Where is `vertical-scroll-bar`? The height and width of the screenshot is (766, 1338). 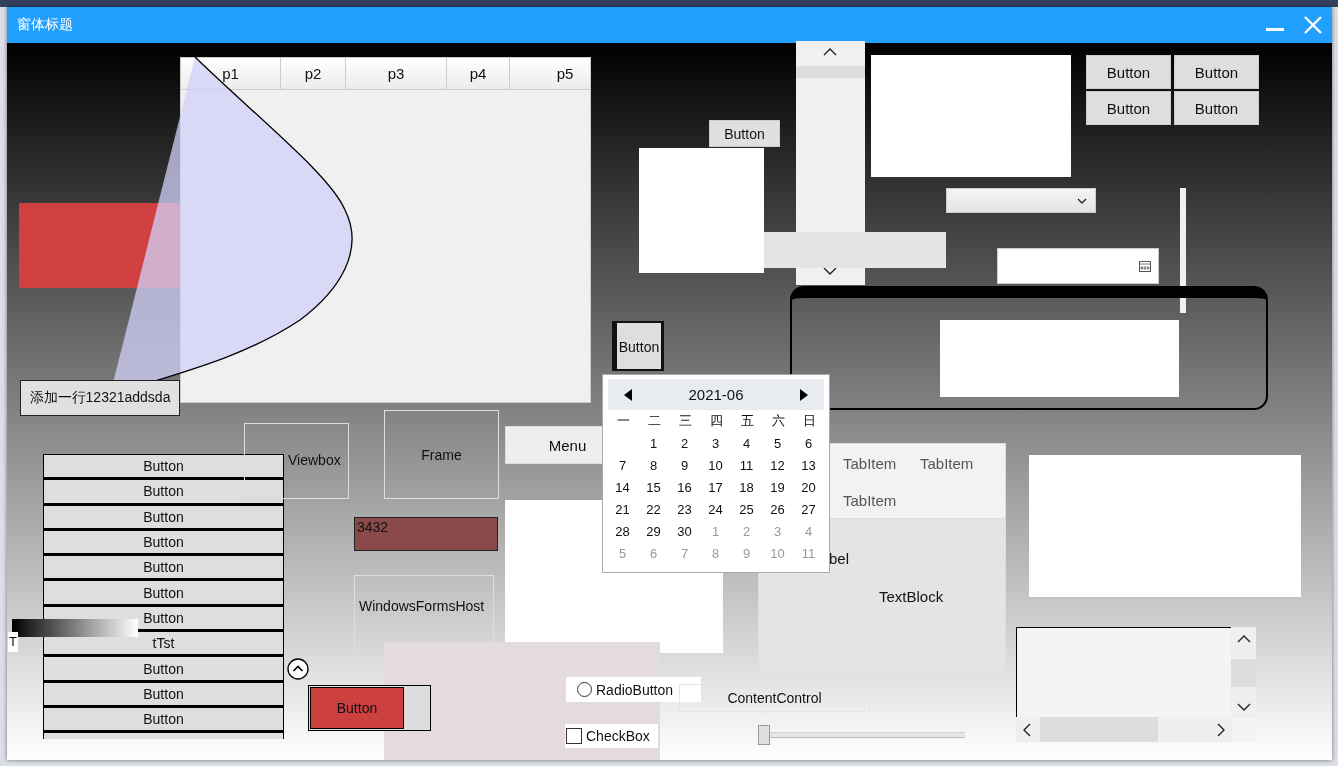
vertical-scroll-bar is located at coordinates (1243, 672).